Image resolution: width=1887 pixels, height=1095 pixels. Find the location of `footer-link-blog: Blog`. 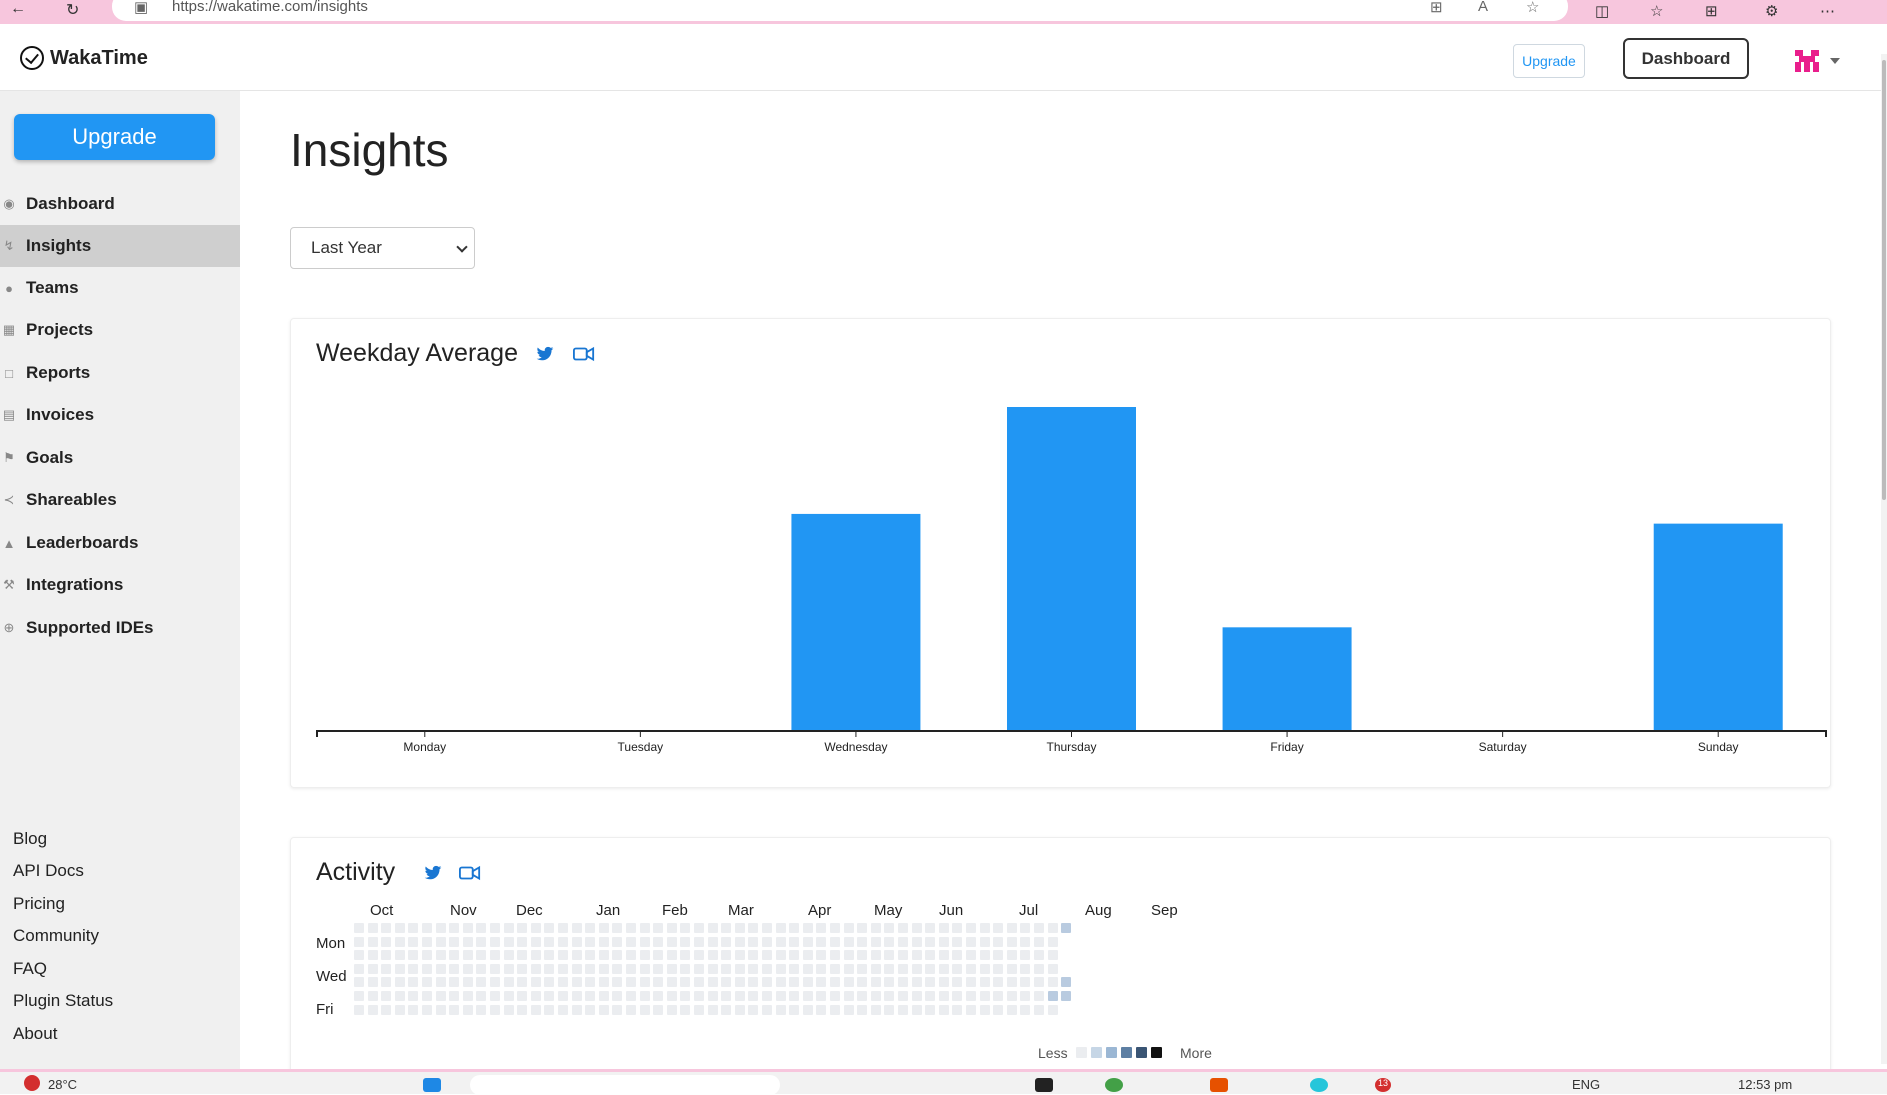

footer-link-blog: Blog is located at coordinates (30, 839).